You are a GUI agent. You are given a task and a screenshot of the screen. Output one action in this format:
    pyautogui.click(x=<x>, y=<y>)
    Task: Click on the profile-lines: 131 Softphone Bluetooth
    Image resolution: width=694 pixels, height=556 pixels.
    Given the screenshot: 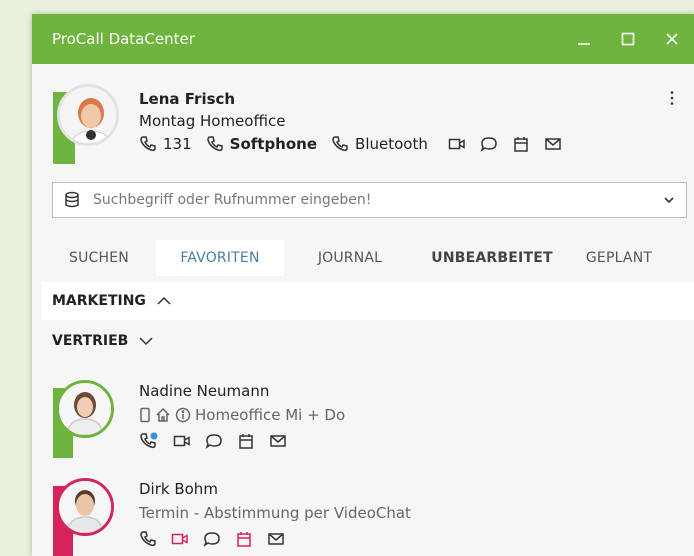 What is the action you would take?
    pyautogui.click(x=357, y=144)
    